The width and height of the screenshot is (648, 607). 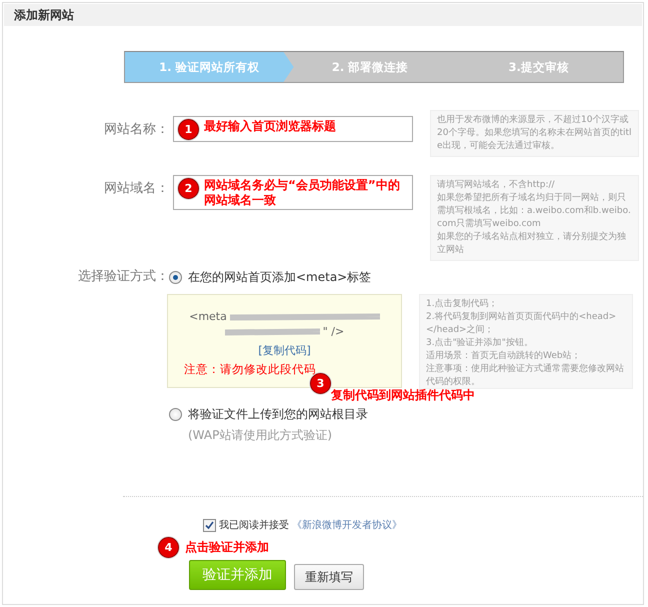 I want to click on input-field: 2 网站域名务必与“会员功能设置”中的网站域名一致, so click(x=293, y=192).